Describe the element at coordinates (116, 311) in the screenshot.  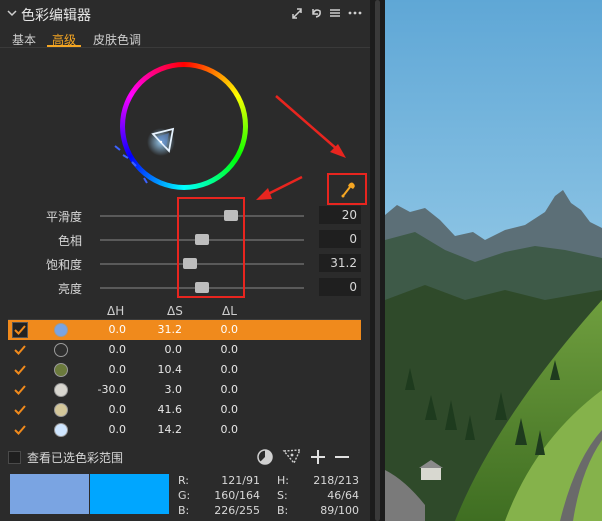
I see `header-delta-h: ΔH` at that location.